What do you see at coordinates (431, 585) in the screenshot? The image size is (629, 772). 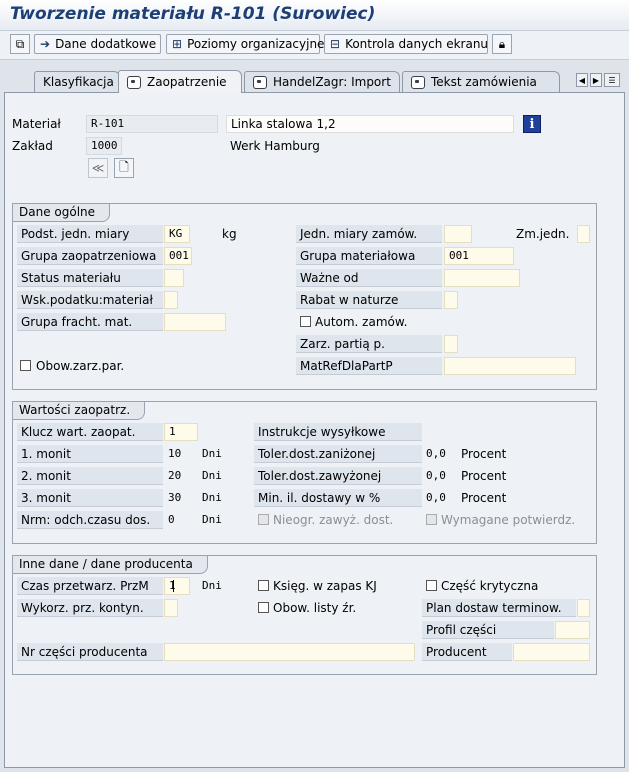 I see `critical-part-checkbox` at bounding box center [431, 585].